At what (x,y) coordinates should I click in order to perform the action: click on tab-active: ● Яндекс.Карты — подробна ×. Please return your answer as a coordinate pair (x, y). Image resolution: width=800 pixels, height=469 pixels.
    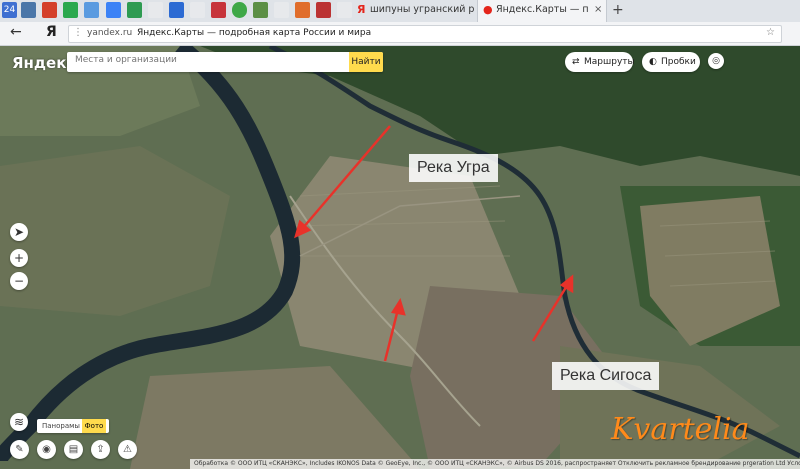
    Looking at the image, I should click on (542, 11).